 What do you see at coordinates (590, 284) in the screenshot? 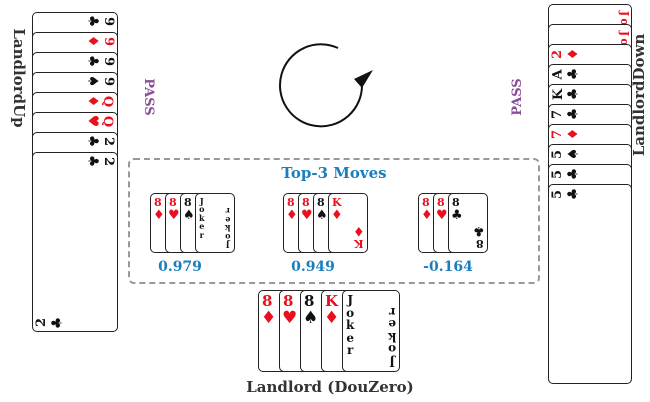
I see `playing-card: 5 ♣` at bounding box center [590, 284].